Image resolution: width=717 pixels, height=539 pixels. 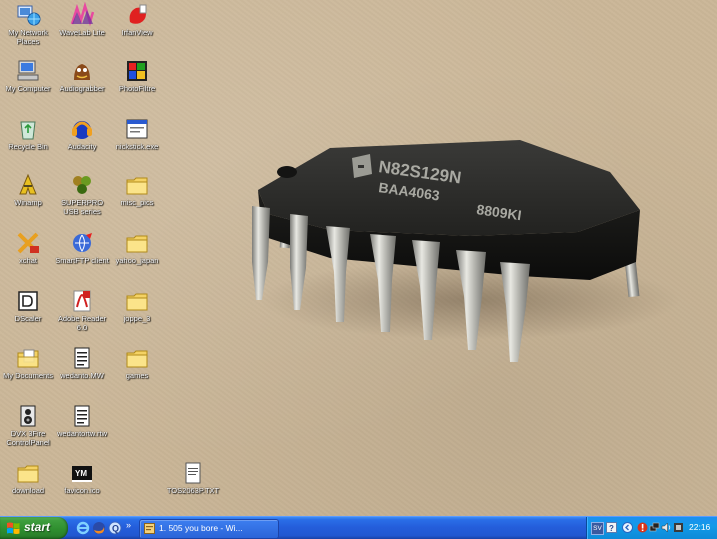 I want to click on audacity-icon, so click(x=82, y=130).